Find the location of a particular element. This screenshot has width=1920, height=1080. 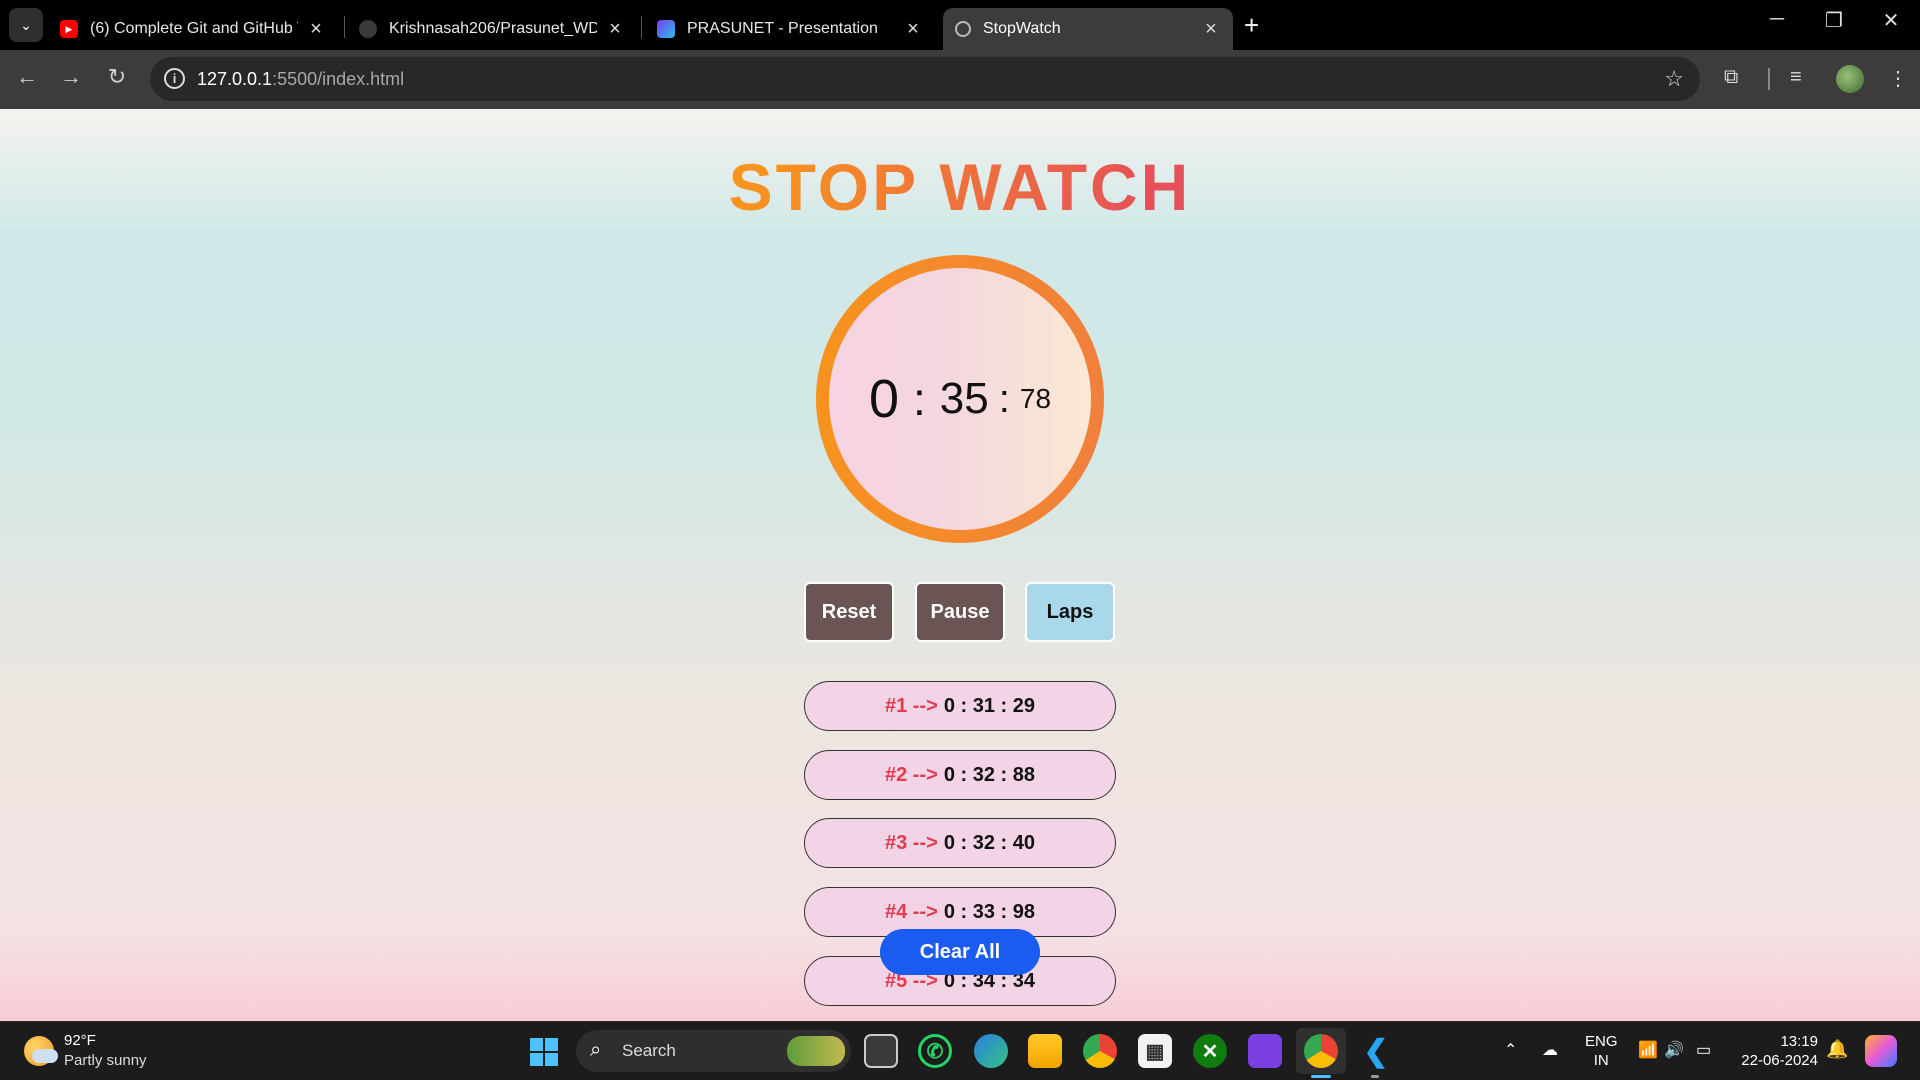

globe-icon is located at coordinates (963, 29).